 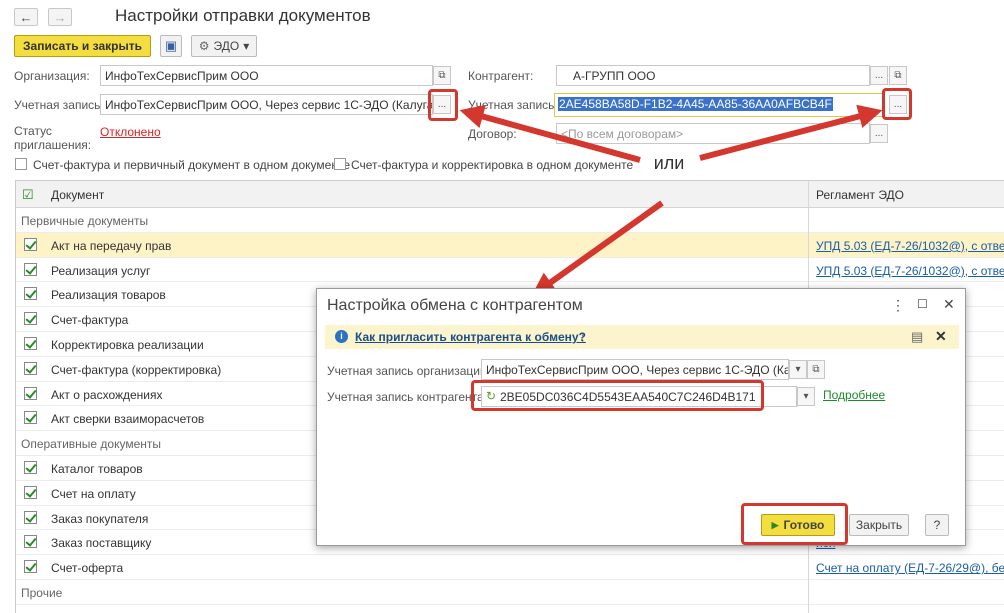 I want to click on more-details-link: Подробнее, so click(x=854, y=395).